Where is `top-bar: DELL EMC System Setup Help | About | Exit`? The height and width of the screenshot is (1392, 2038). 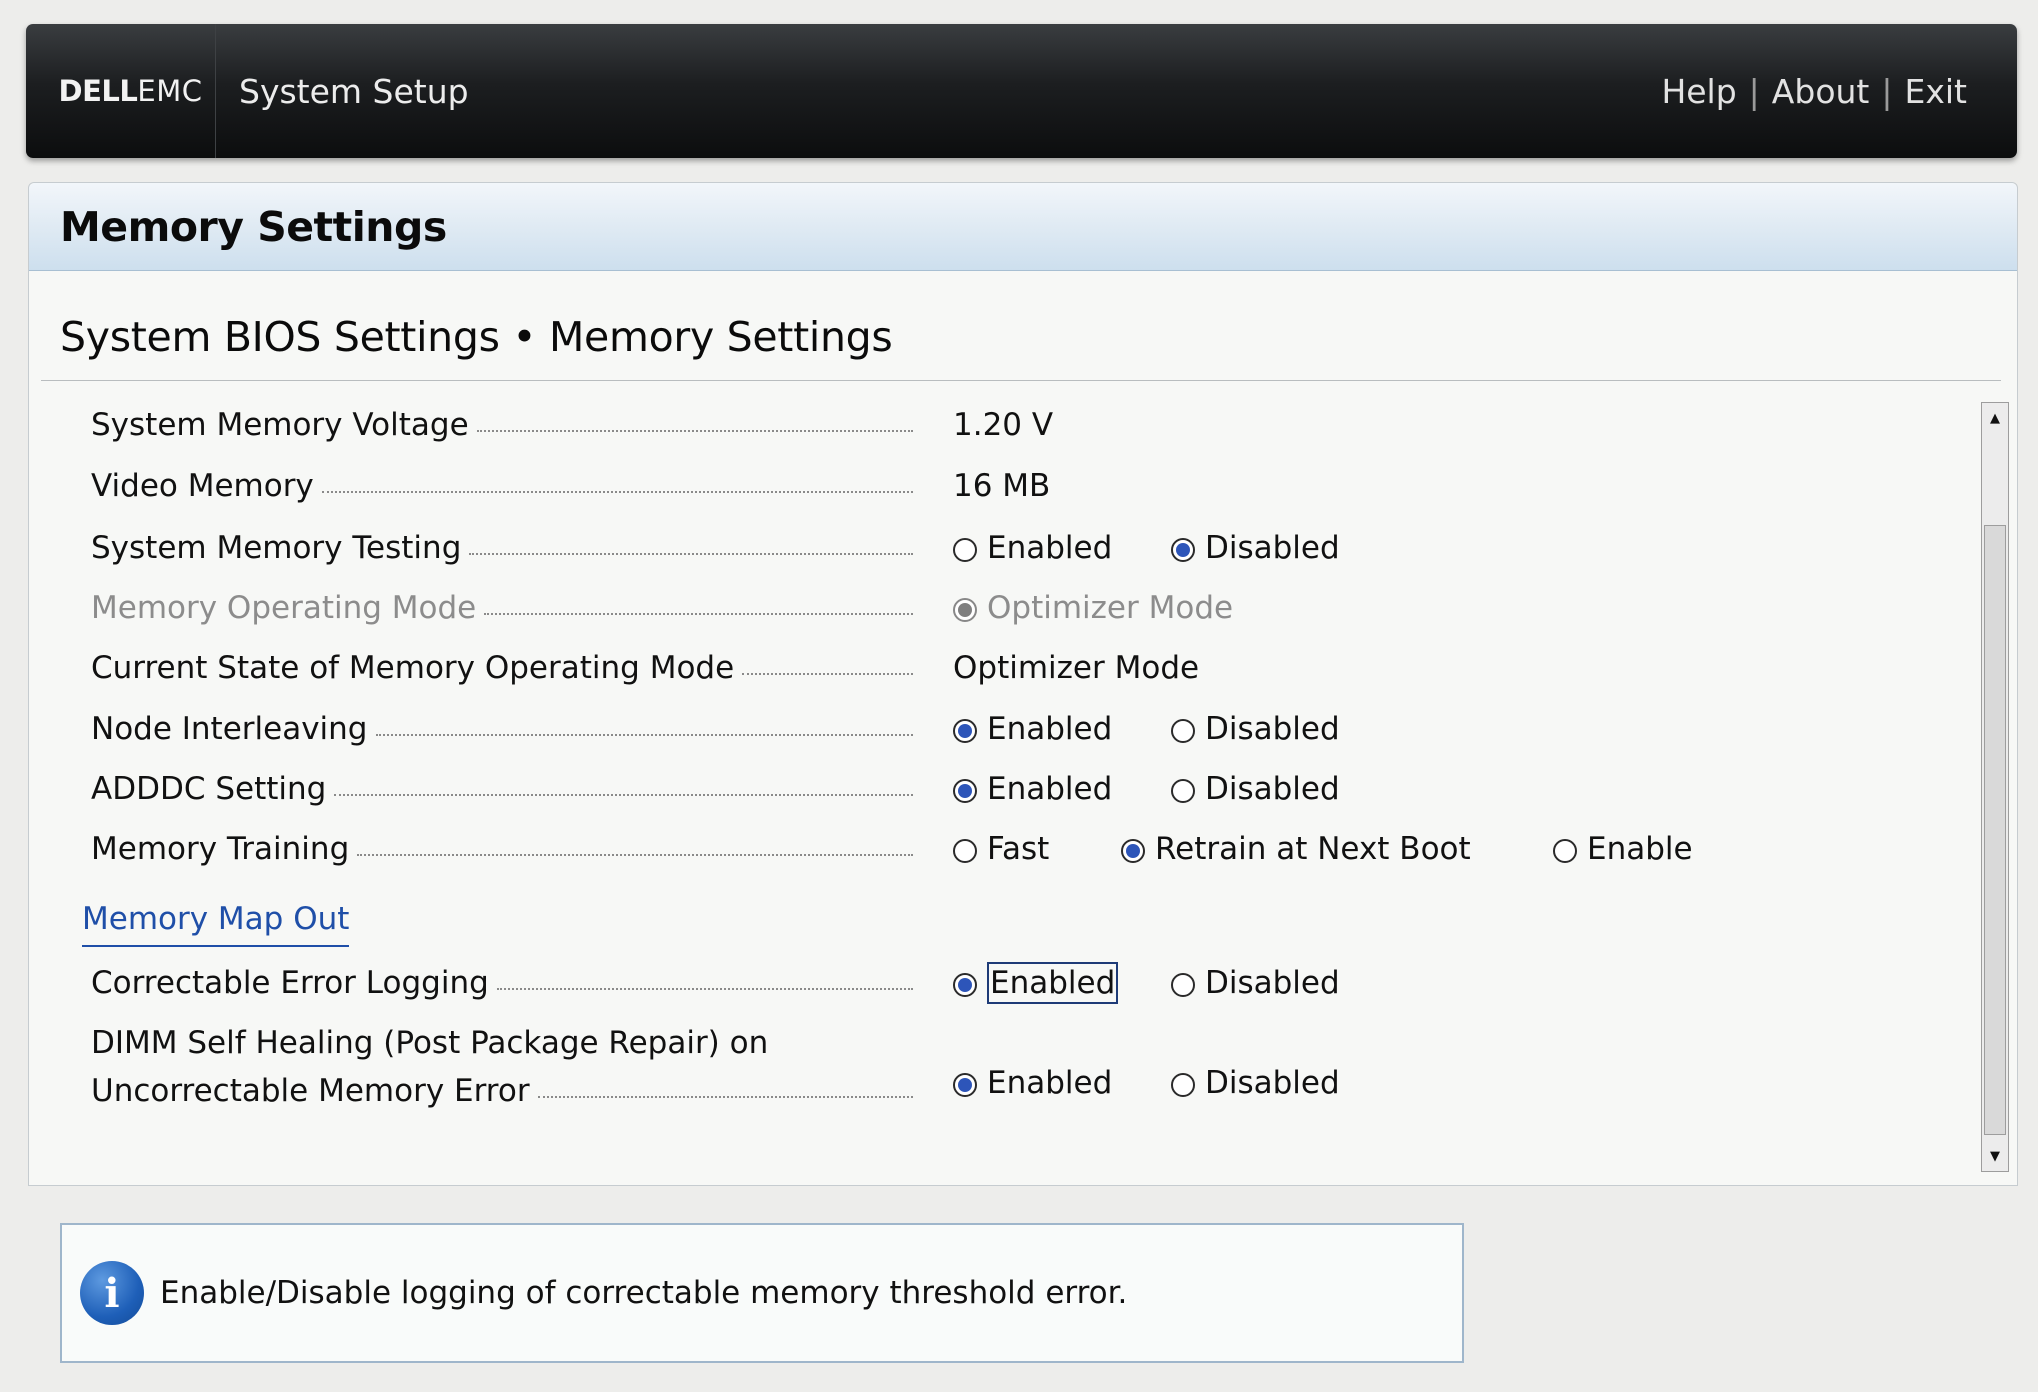 top-bar: DELL EMC System Setup Help | About | Exit is located at coordinates (1021, 91).